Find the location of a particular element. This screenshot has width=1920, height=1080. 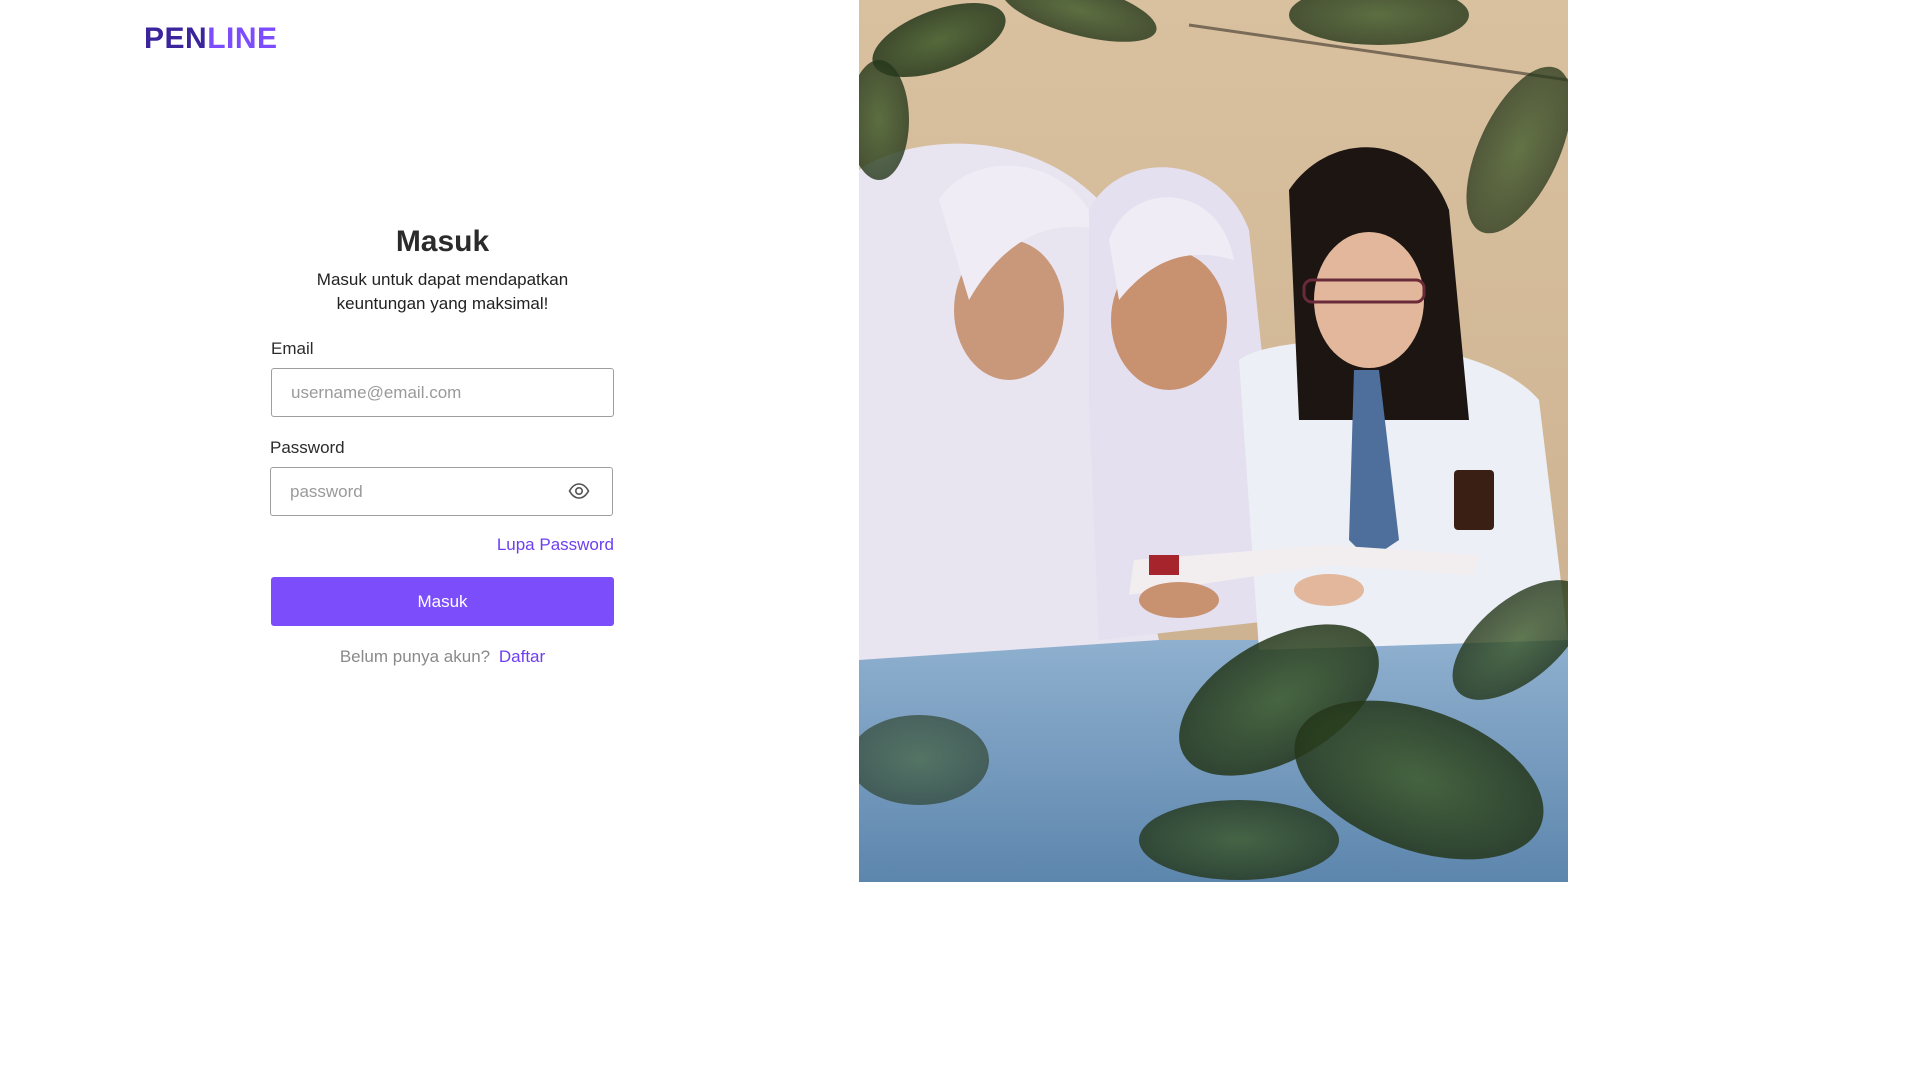

page-title: Masuk is located at coordinates (442, 241).